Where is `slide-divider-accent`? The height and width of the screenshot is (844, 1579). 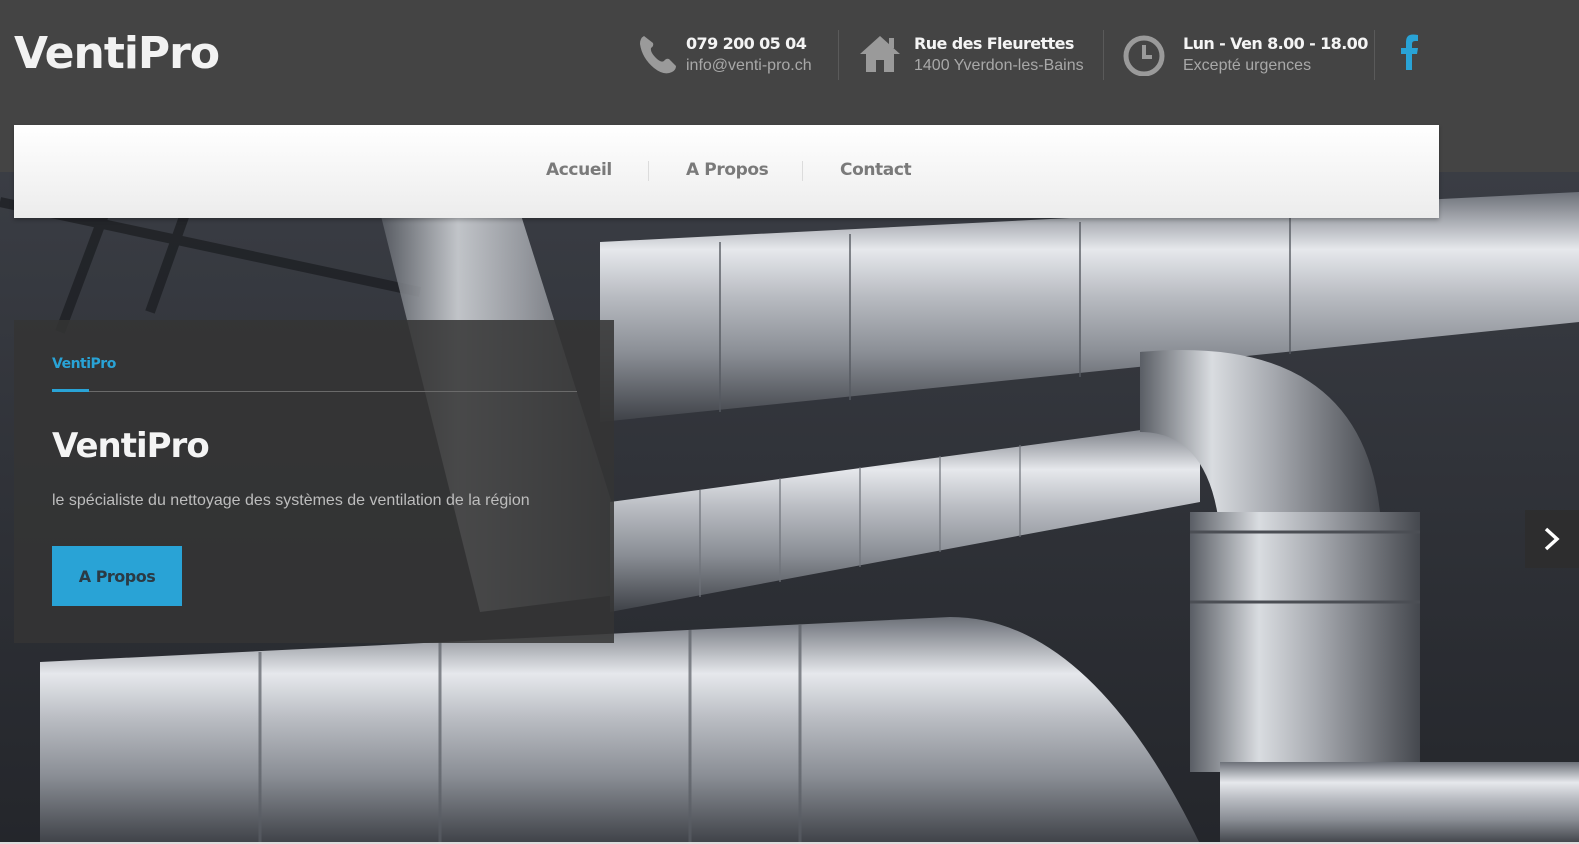 slide-divider-accent is located at coordinates (70, 390).